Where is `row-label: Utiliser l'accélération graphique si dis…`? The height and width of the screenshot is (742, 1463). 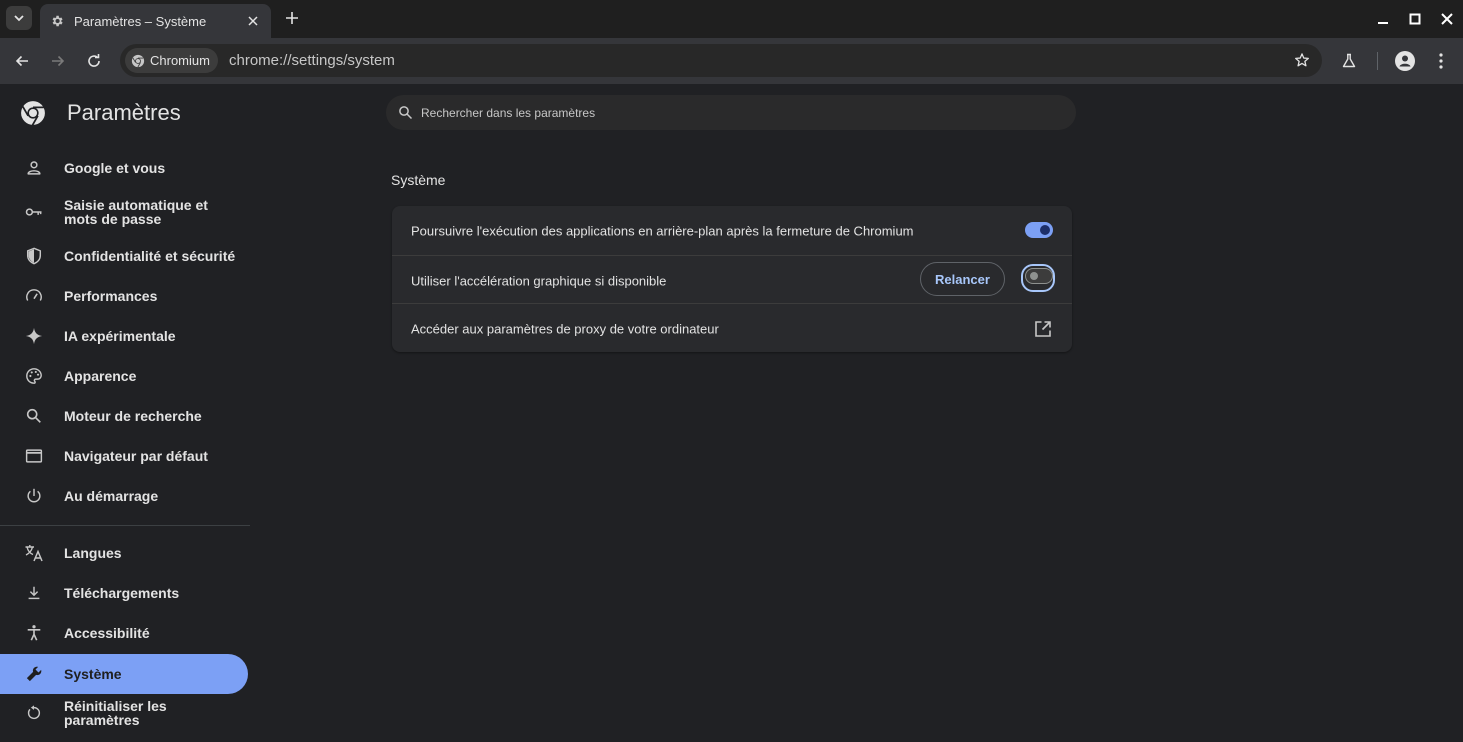
row-label: Utiliser l'accélération graphique si dis… is located at coordinates (539, 280).